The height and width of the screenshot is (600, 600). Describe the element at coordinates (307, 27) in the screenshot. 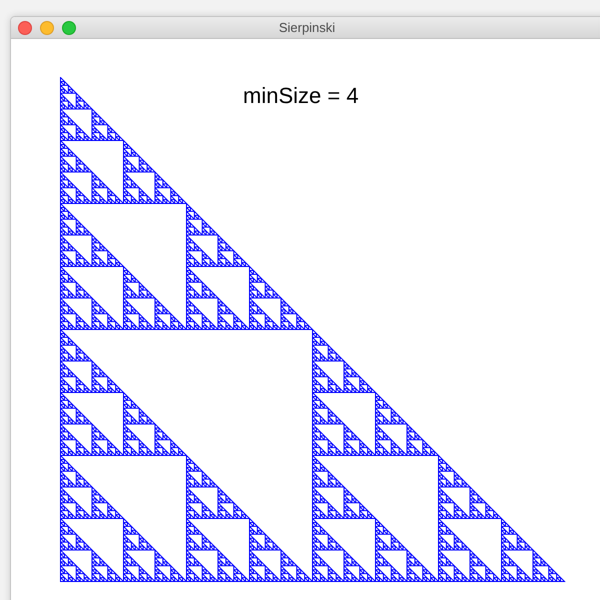

I see `window-title: Sierpinski` at that location.